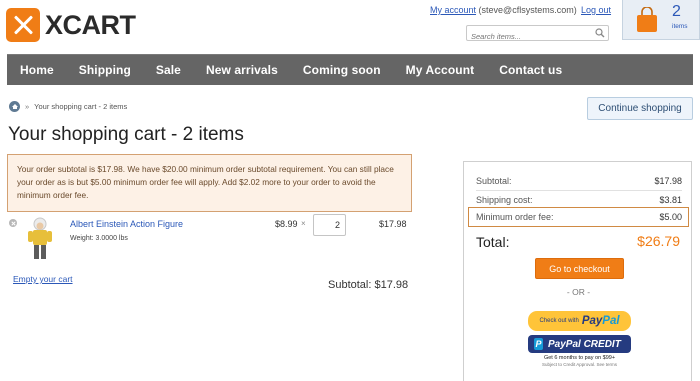 The height and width of the screenshot is (381, 700). Describe the element at coordinates (393, 224) in the screenshot. I see `line-total: $17.98` at that location.